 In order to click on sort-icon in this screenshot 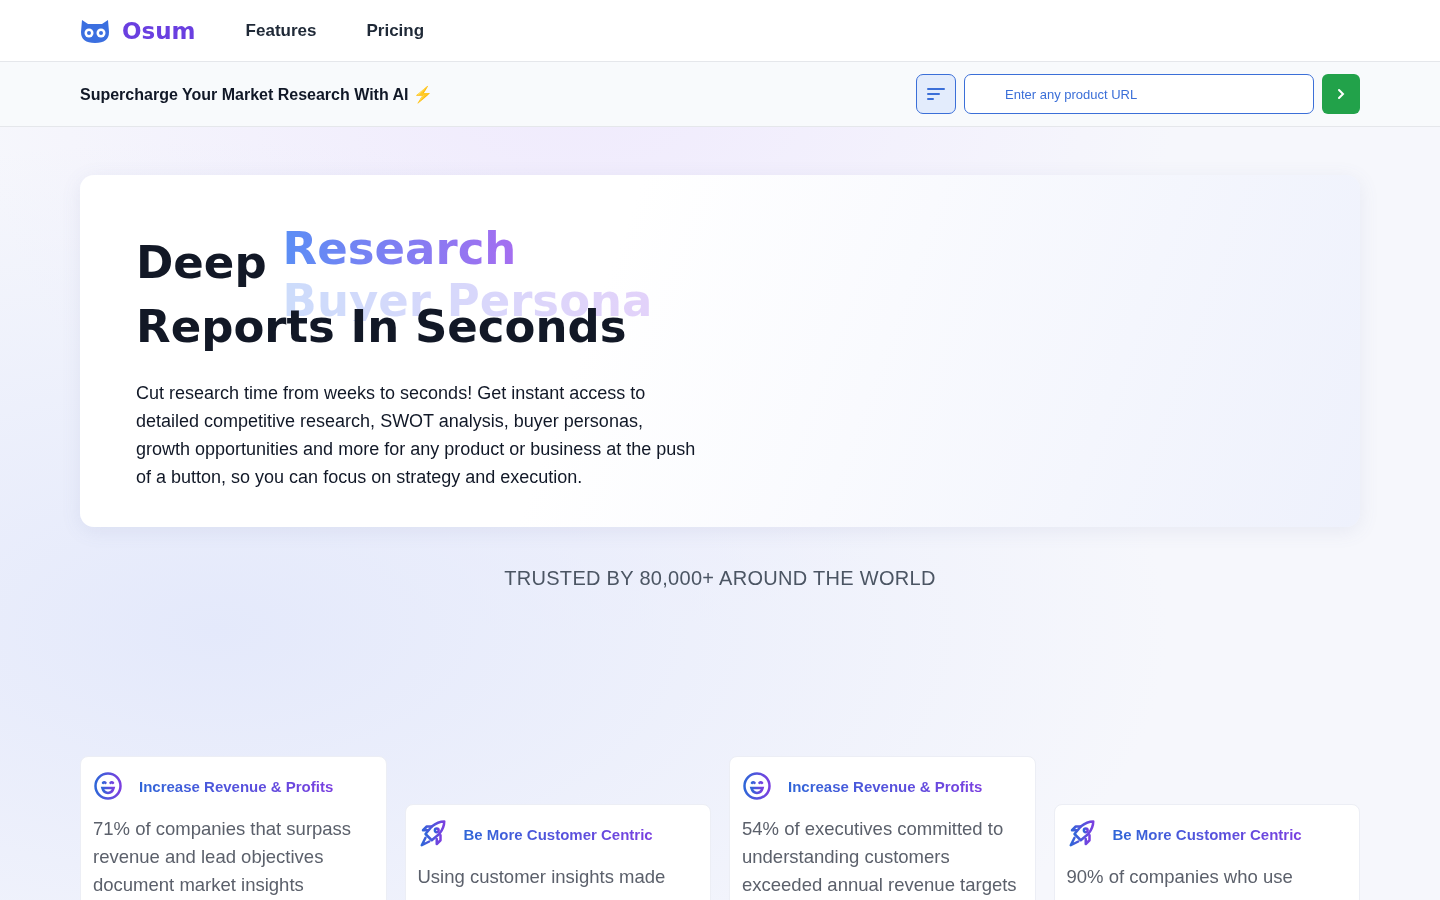, I will do `click(936, 94)`.